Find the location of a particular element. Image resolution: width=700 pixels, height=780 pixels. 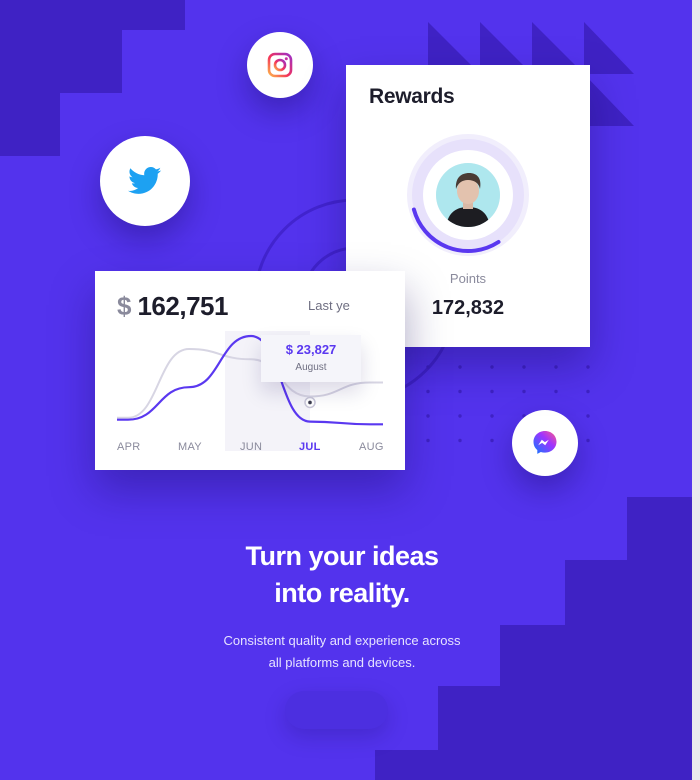

x-tick-label: APR is located at coordinates (129, 447).